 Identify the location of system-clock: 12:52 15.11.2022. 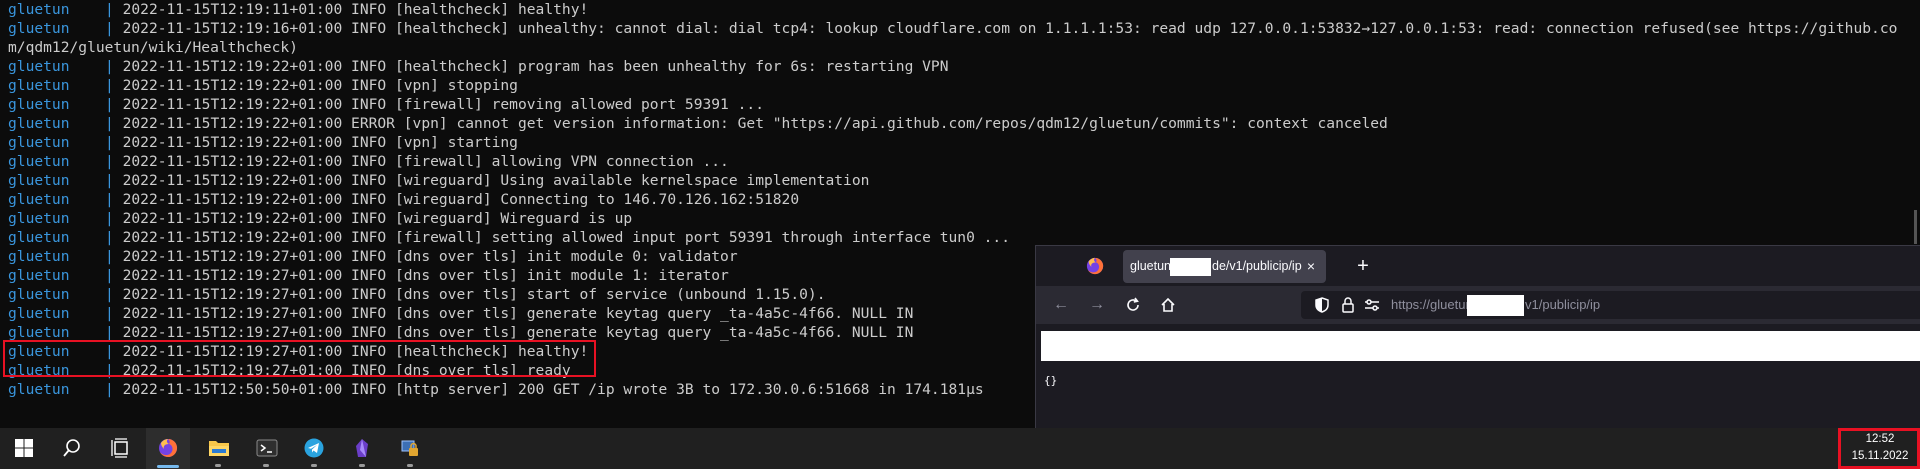
(1880, 448).